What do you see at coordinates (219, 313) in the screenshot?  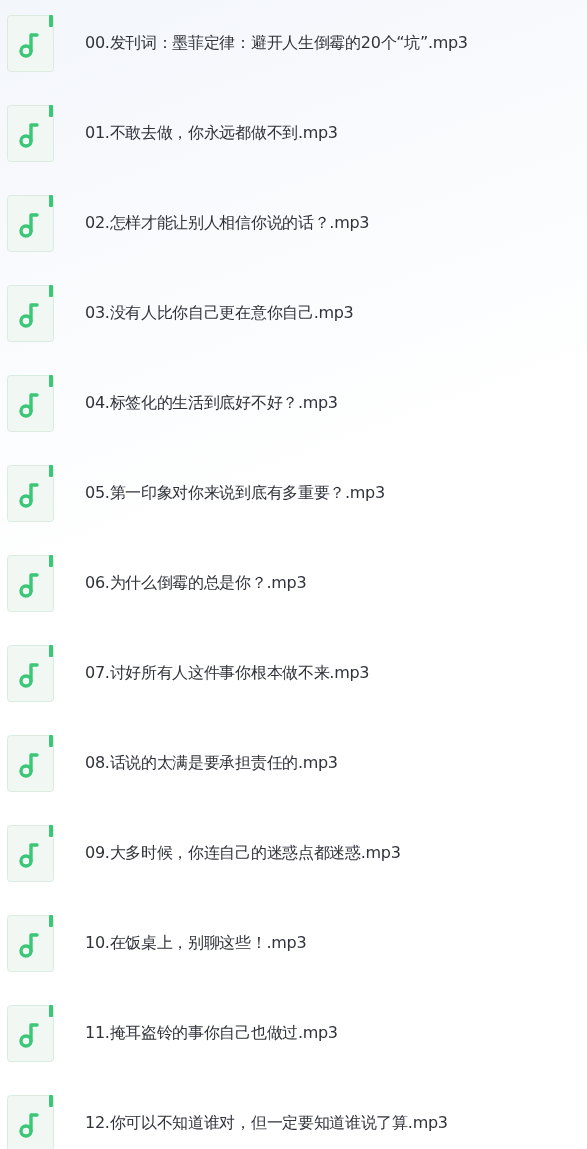 I see `file-name: 03.没有人比你自己更在意你自己.mp3` at bounding box center [219, 313].